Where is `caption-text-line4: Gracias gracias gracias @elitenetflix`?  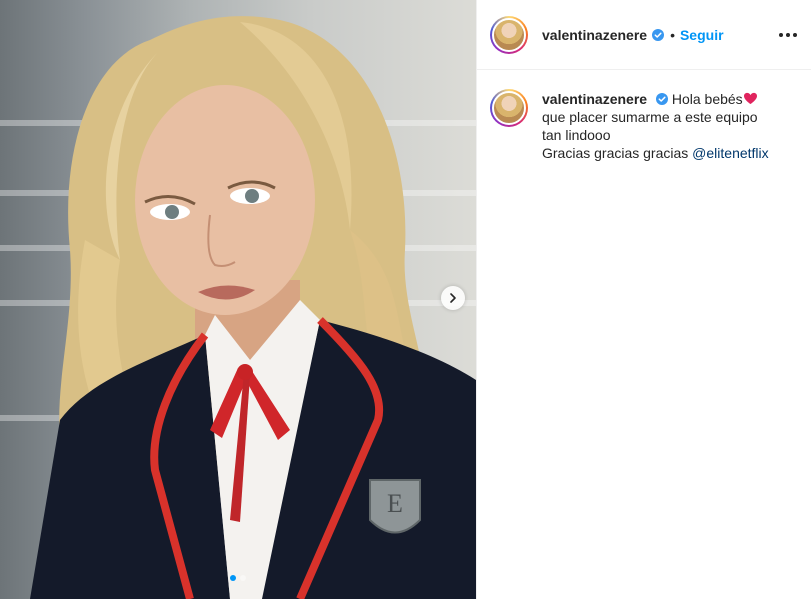
caption-text-line4: Gracias gracias gracias @elitenetflix is located at coordinates (655, 153).